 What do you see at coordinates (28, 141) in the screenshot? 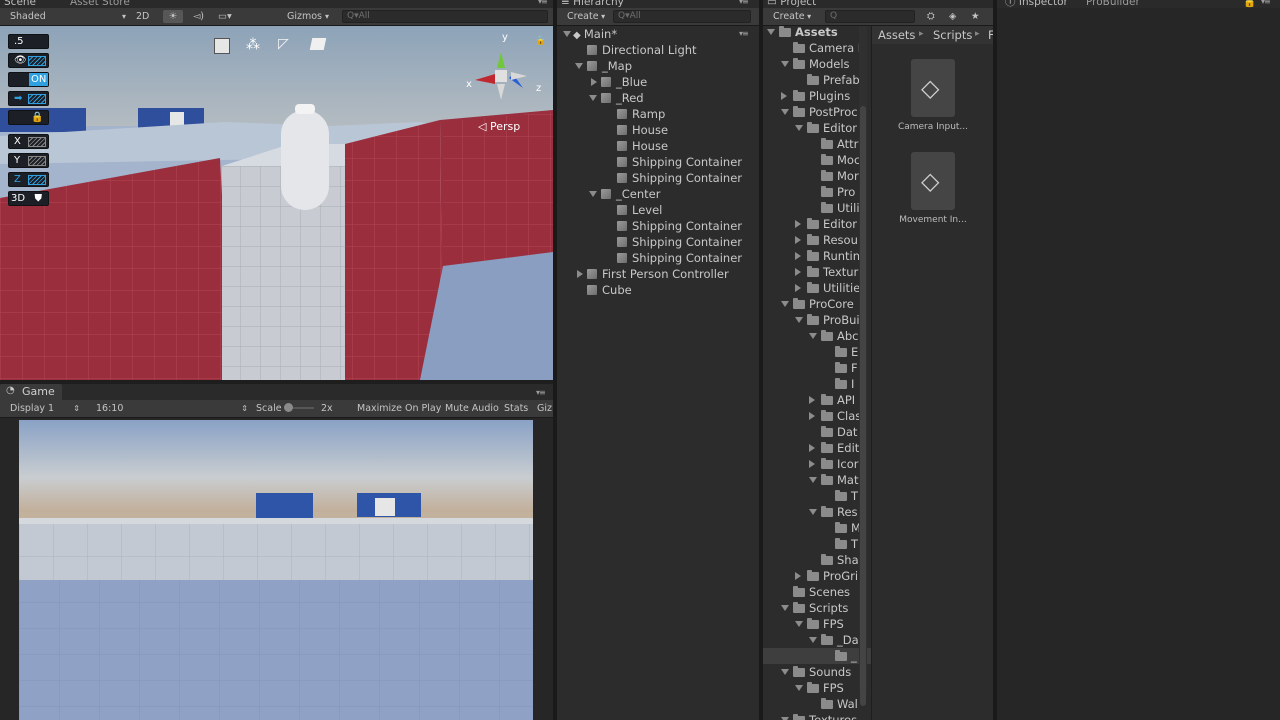
I see `x-axis-toggle: X` at bounding box center [28, 141].